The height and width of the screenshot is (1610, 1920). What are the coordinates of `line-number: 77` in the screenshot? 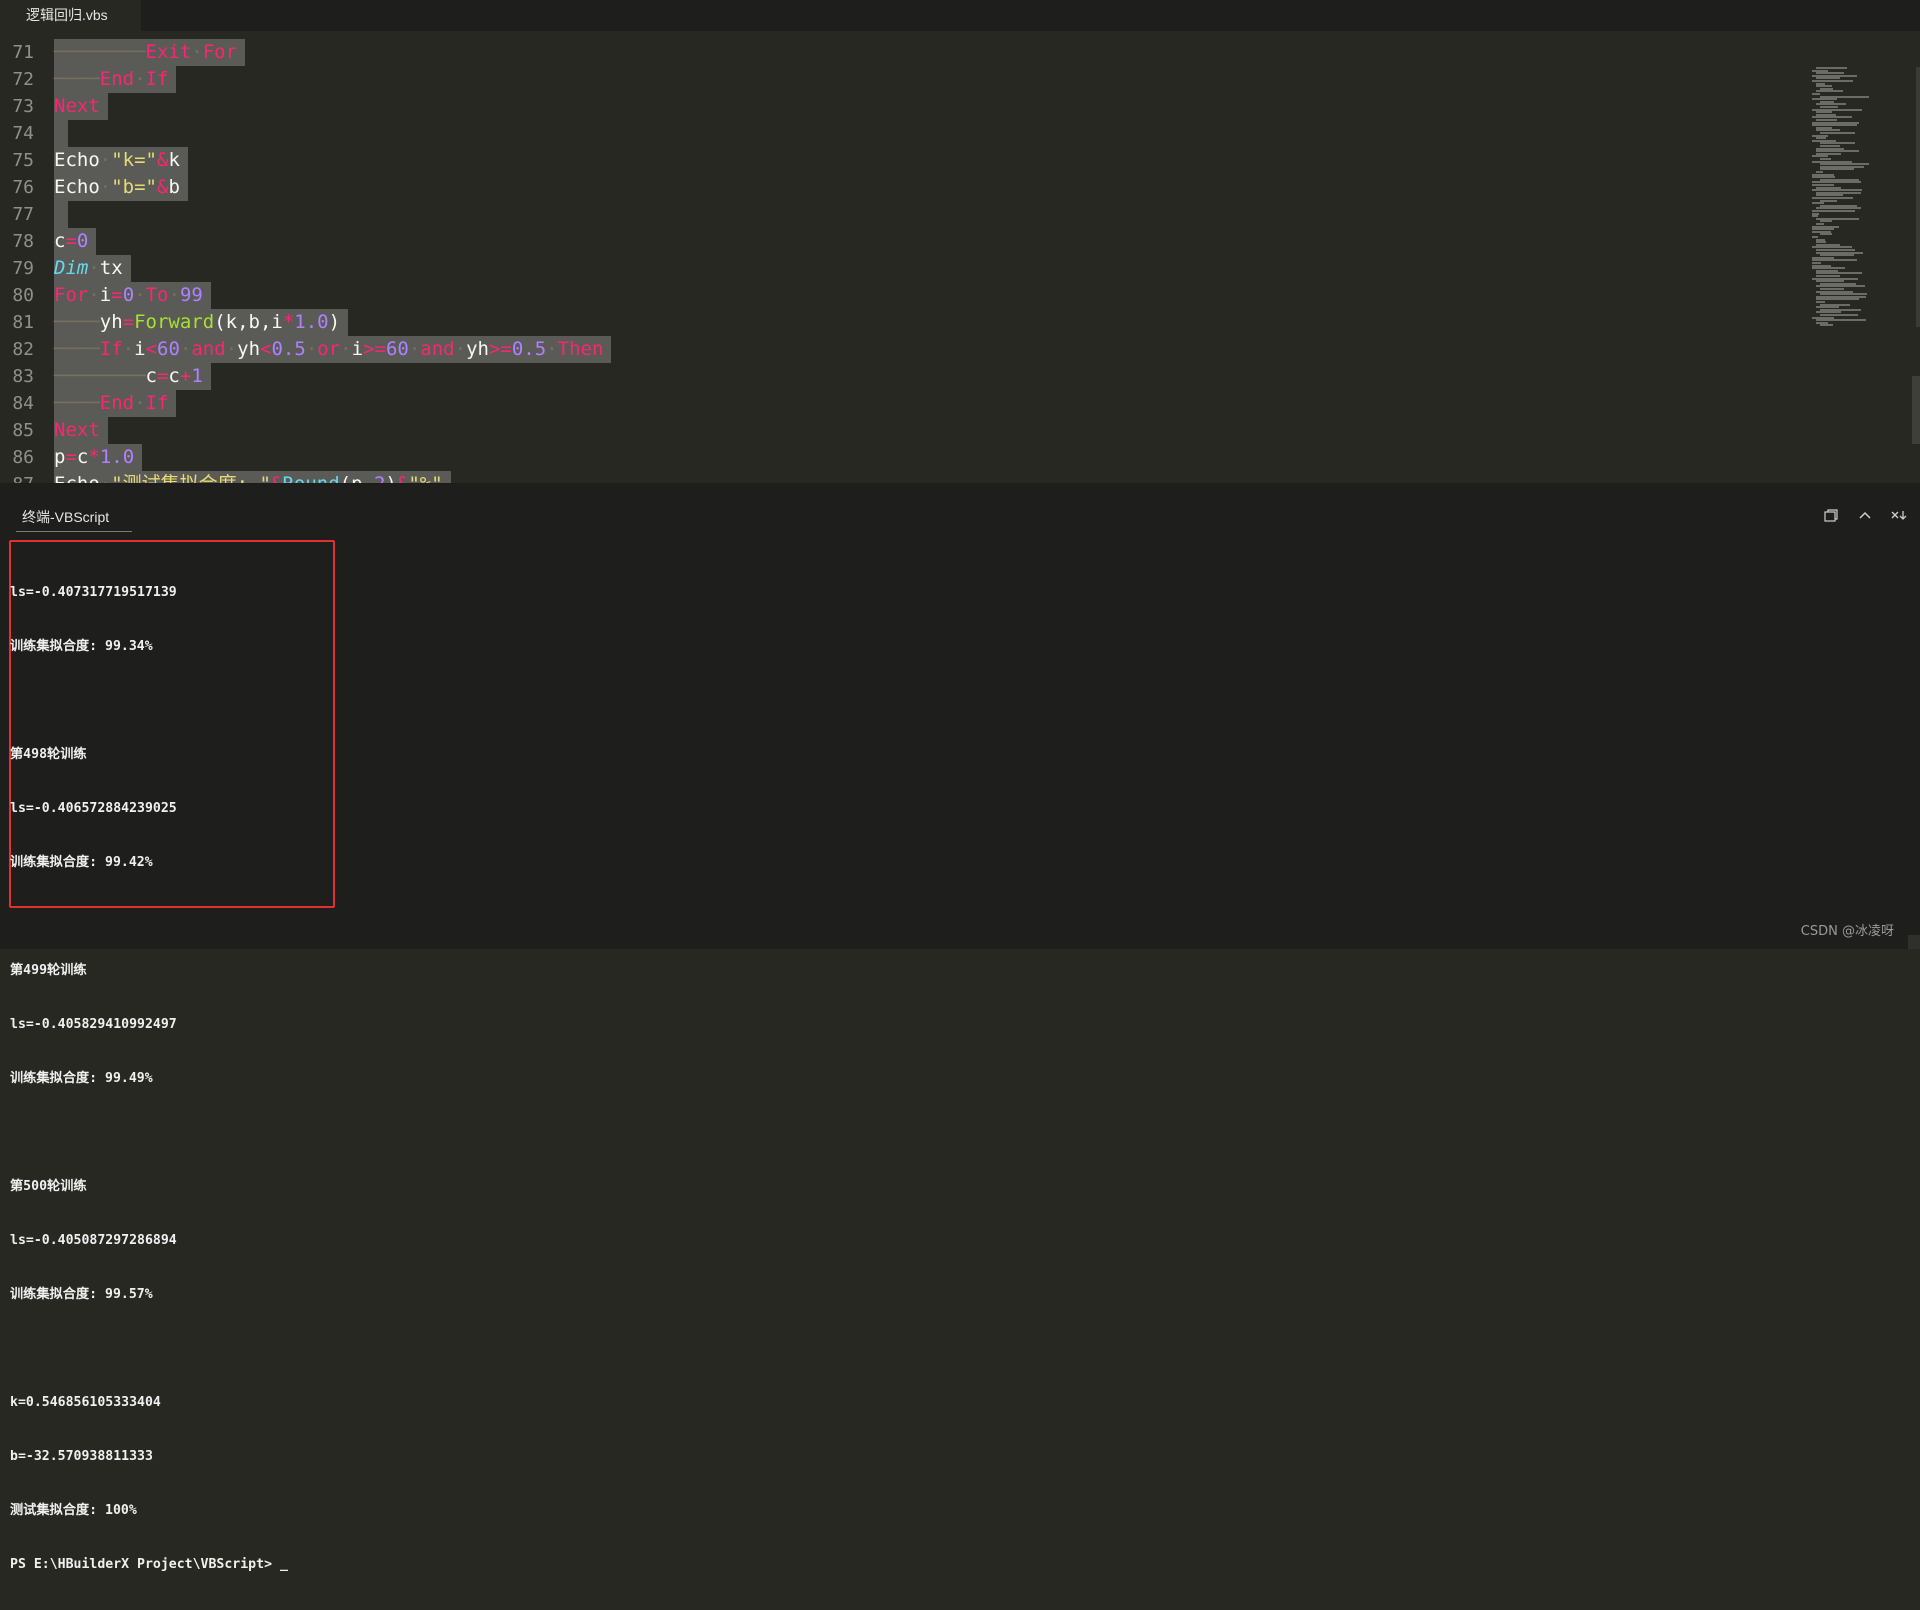 It's located at (23, 214).